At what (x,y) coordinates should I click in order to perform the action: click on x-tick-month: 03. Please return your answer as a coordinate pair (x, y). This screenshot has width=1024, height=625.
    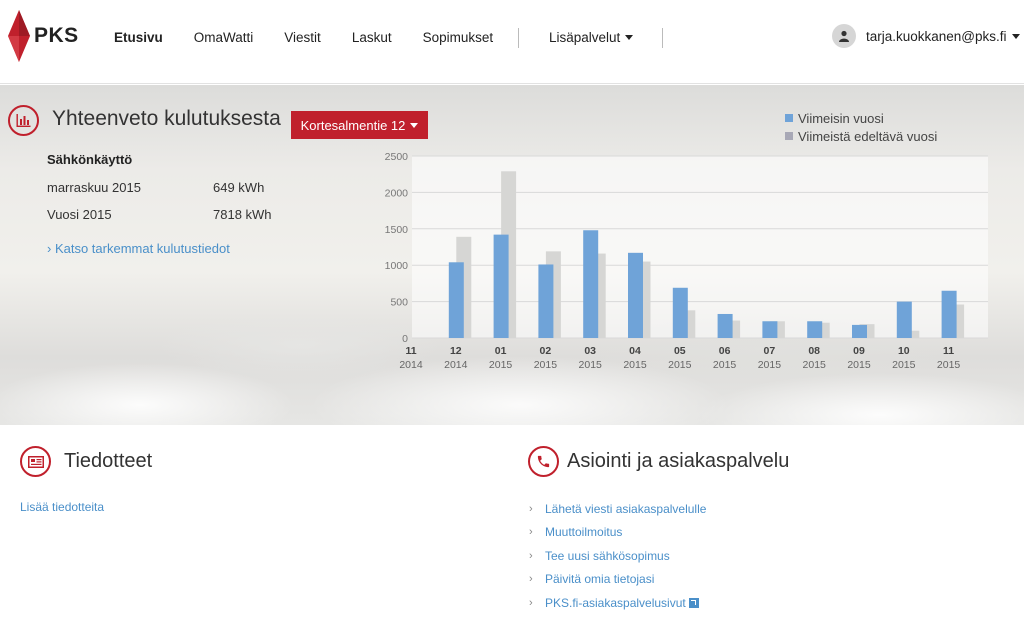
    Looking at the image, I should click on (590, 351).